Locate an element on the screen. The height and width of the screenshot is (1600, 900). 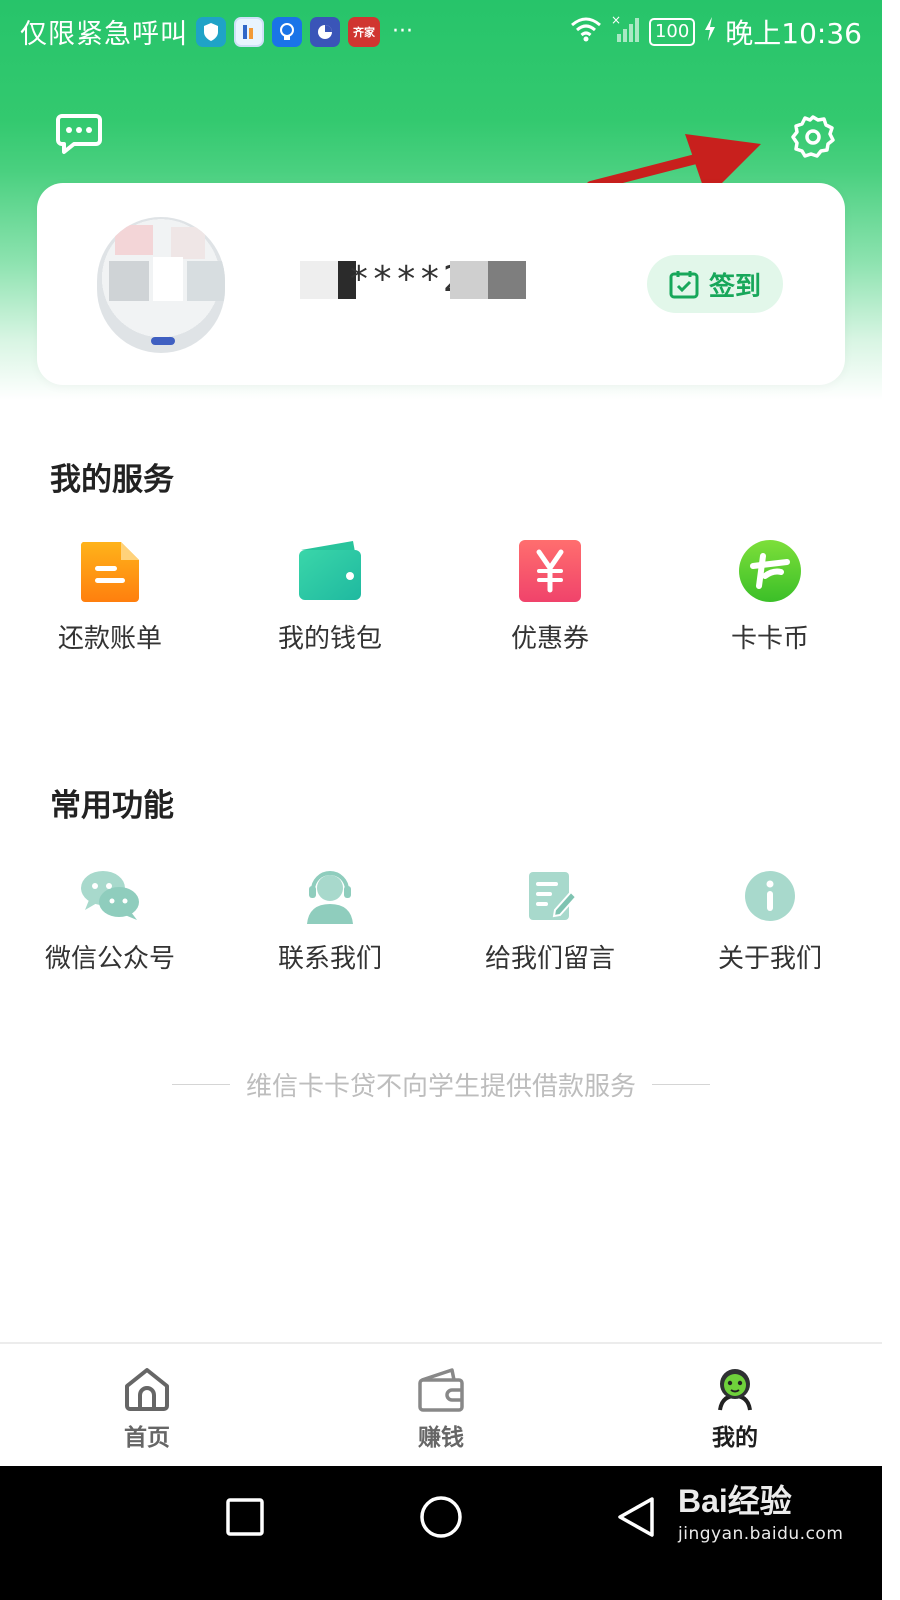
battery-indicator: 100 is located at coordinates (672, 32).